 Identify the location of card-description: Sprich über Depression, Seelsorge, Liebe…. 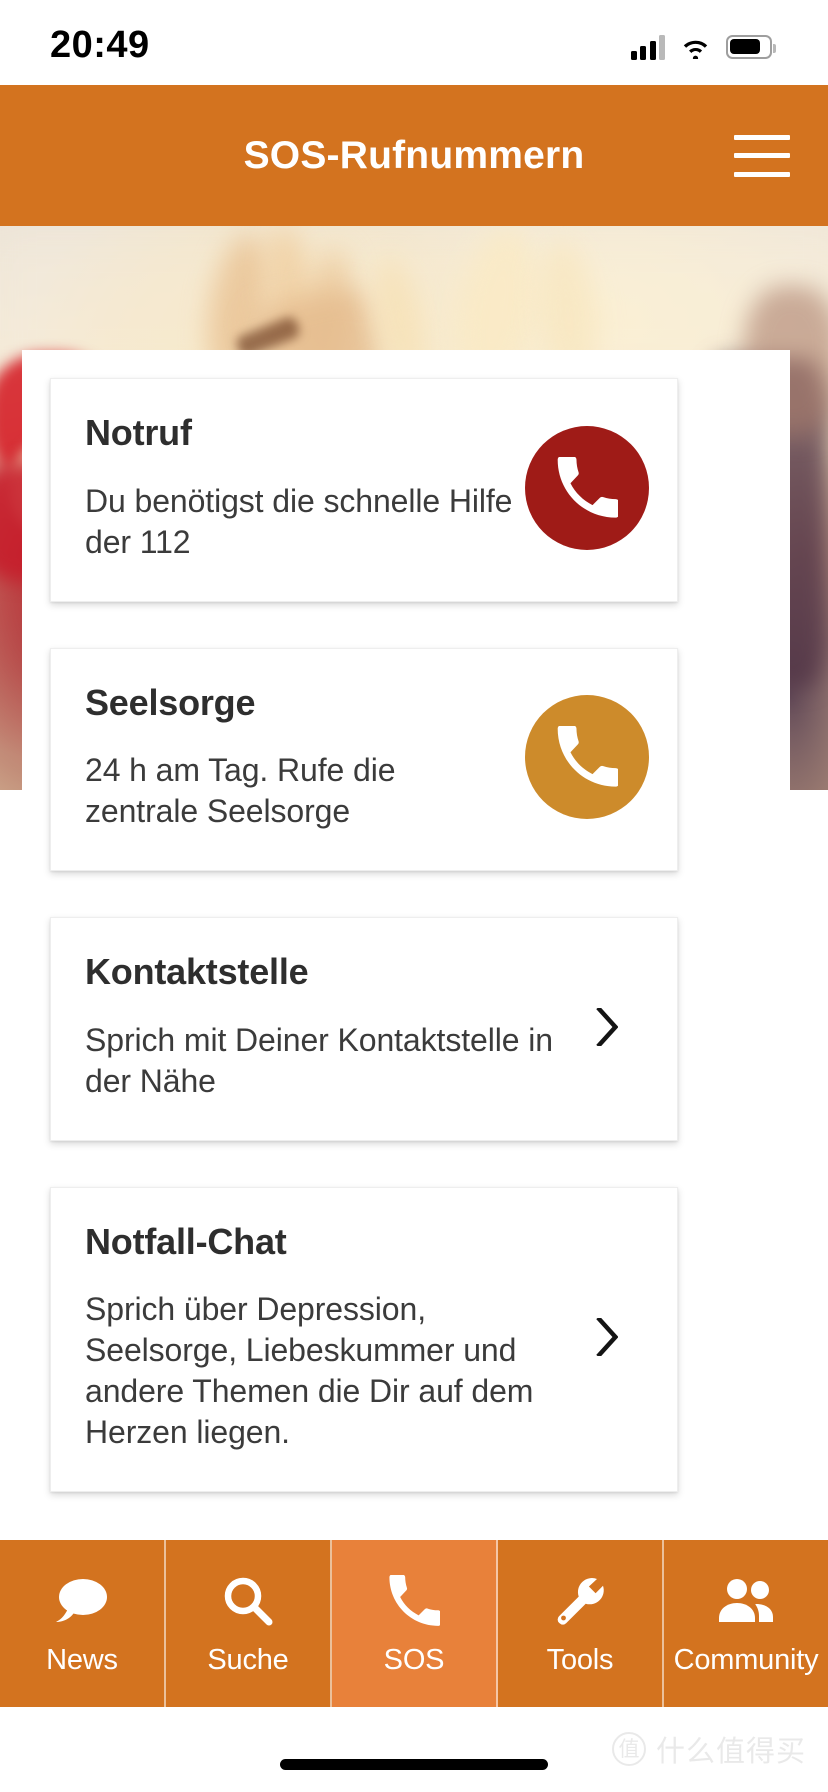
(309, 1370).